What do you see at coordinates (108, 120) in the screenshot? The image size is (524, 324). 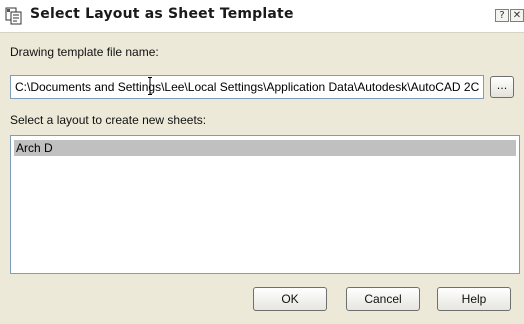 I see `layout-list-label: Select a layout to create new sheets:` at bounding box center [108, 120].